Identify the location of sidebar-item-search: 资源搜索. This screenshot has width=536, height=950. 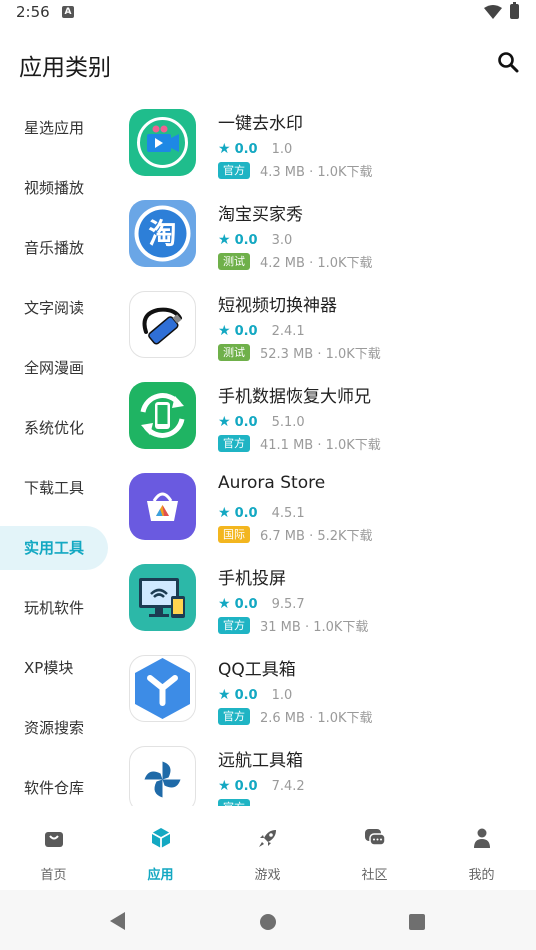
(54, 728).